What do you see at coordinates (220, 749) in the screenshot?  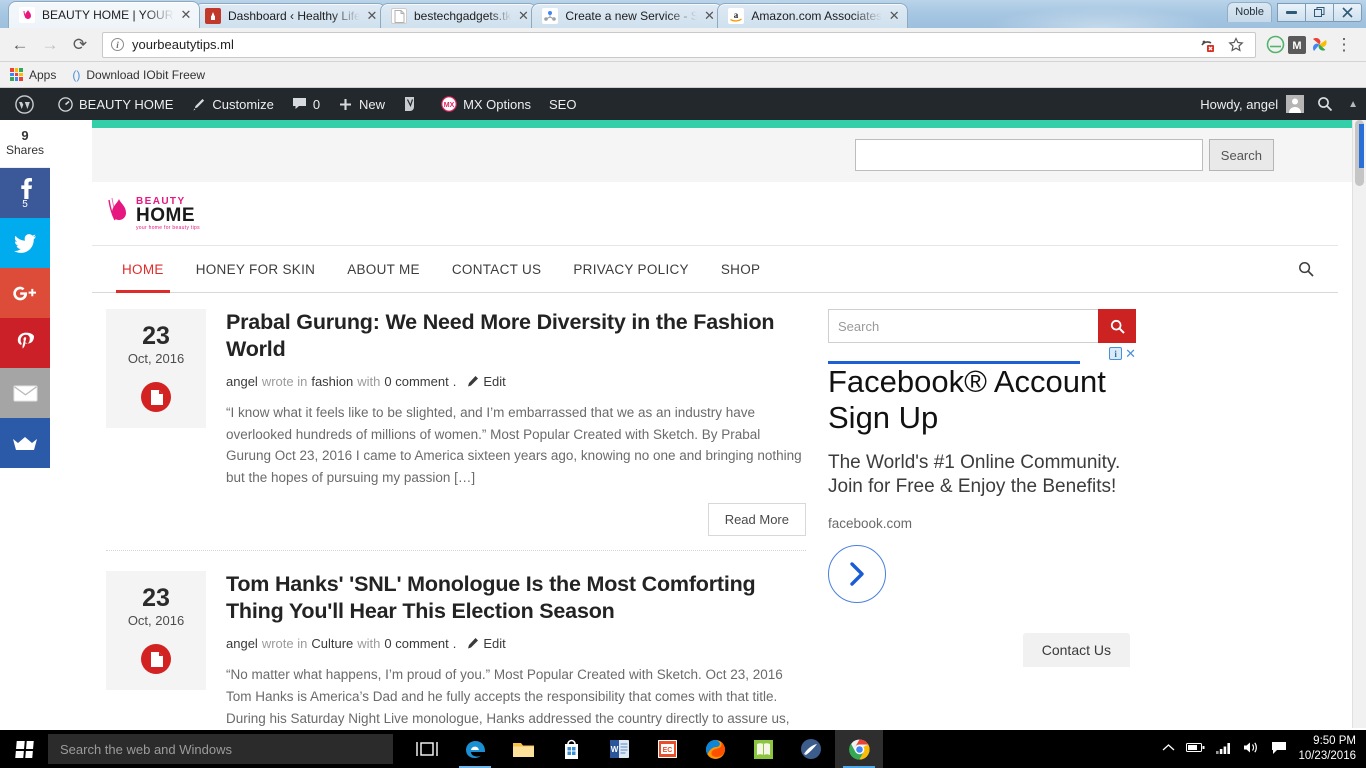 I see `taskbar-search-box: Search the web and Windows` at bounding box center [220, 749].